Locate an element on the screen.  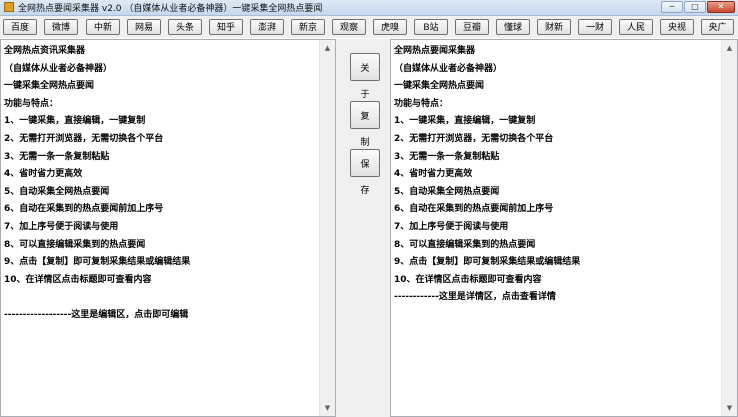
detail-scrollbar: ▲ ▼ is located at coordinates (729, 228).